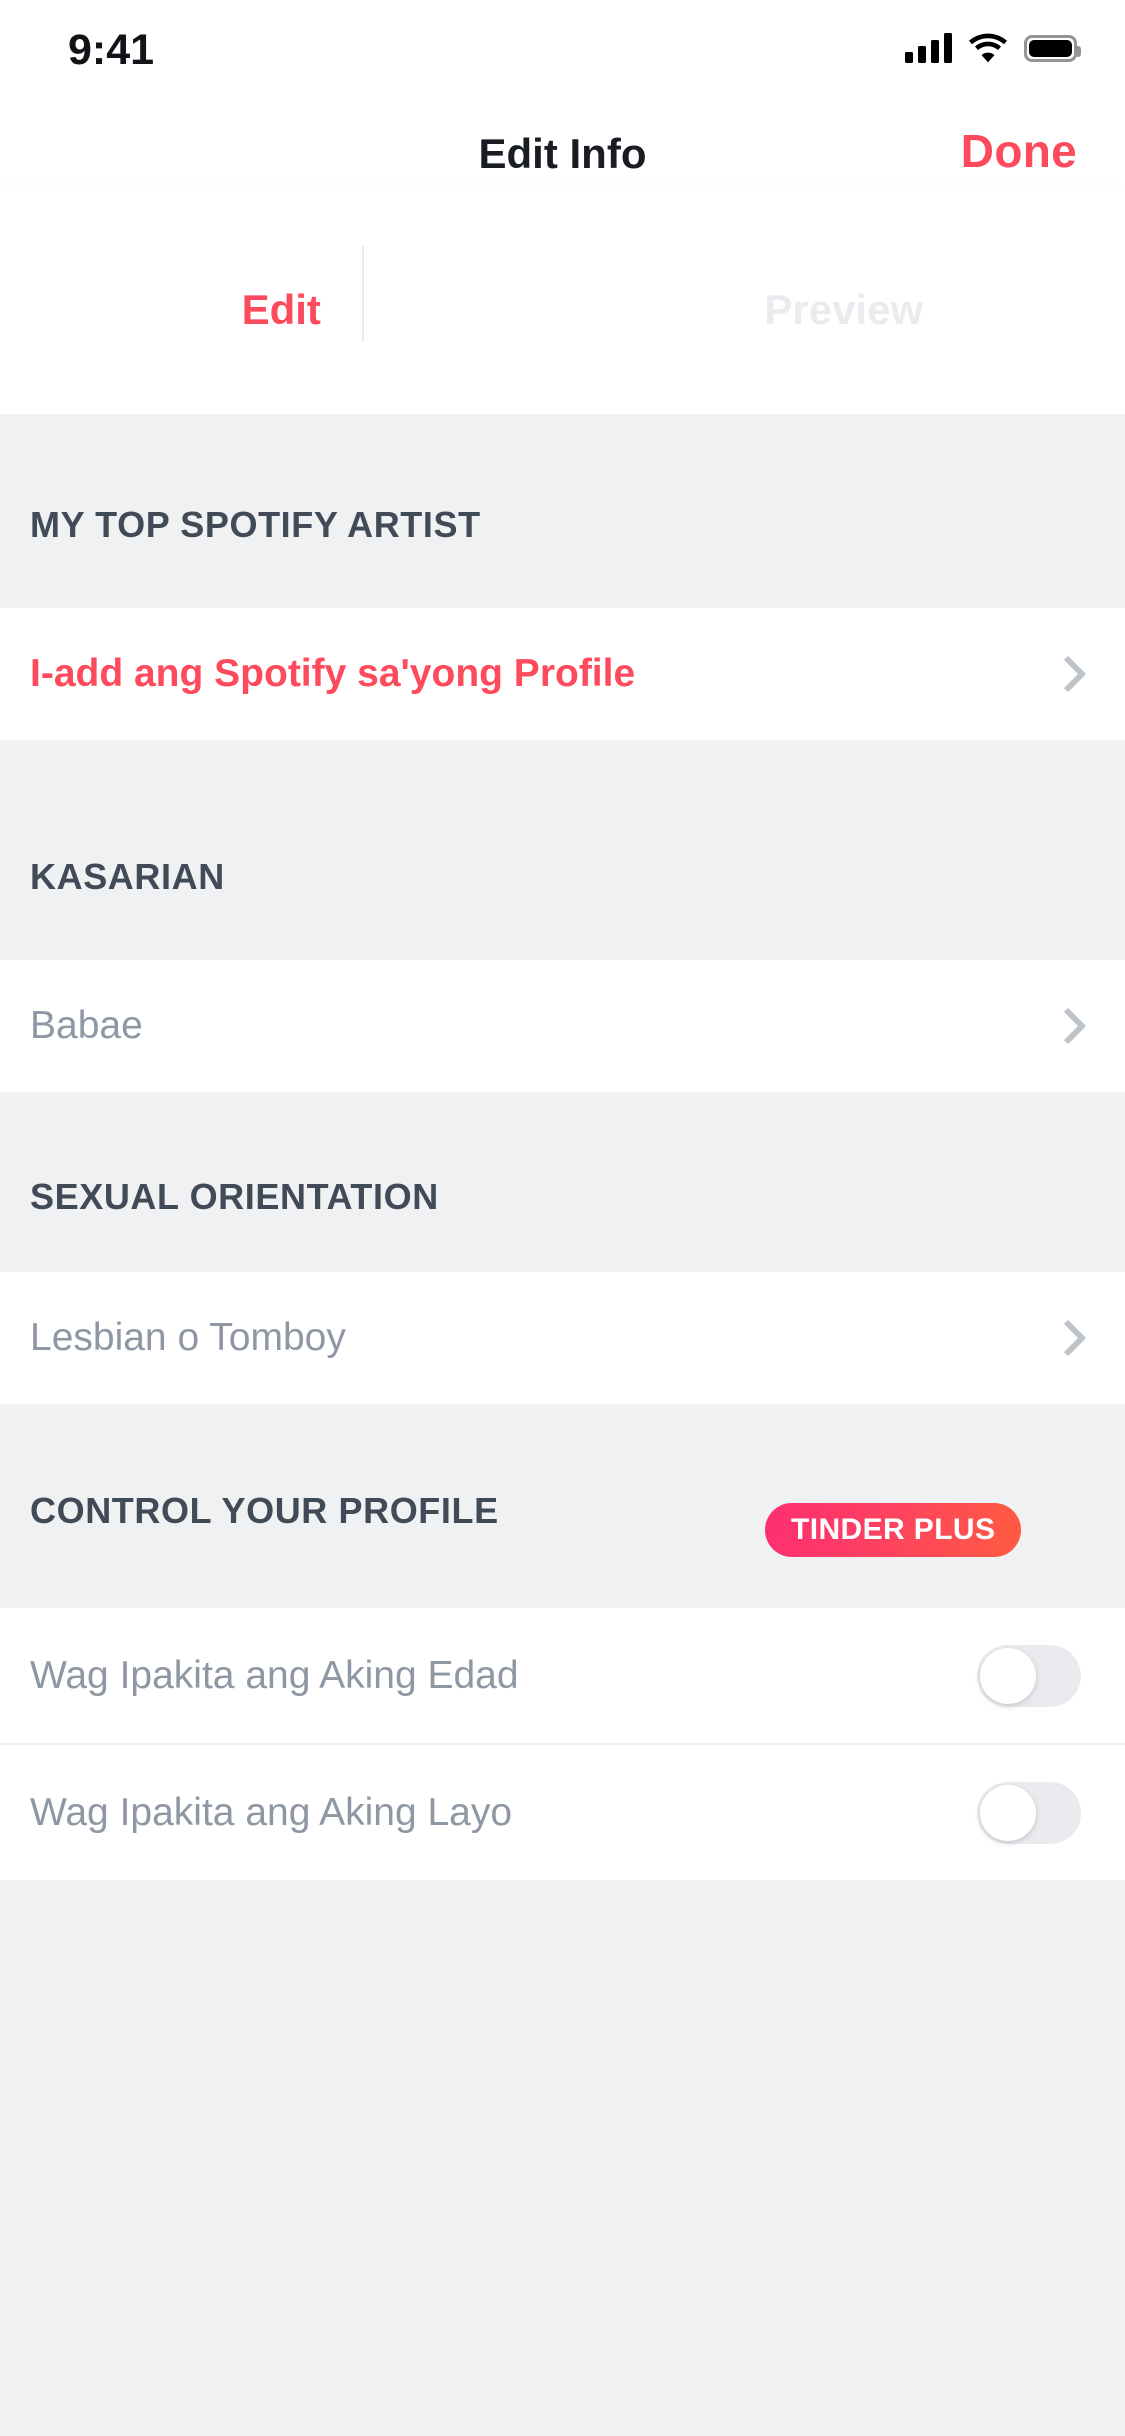 Image resolution: width=1125 pixels, height=2436 pixels. I want to click on cellular-signal-icon, so click(928, 48).